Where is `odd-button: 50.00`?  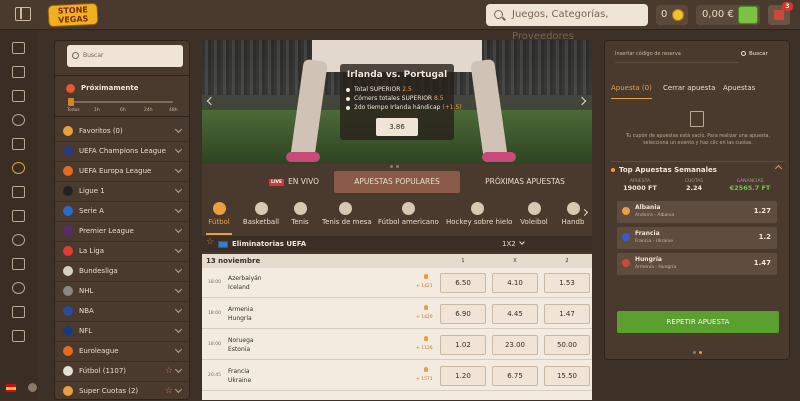 odd-button: 50.00 is located at coordinates (567, 345).